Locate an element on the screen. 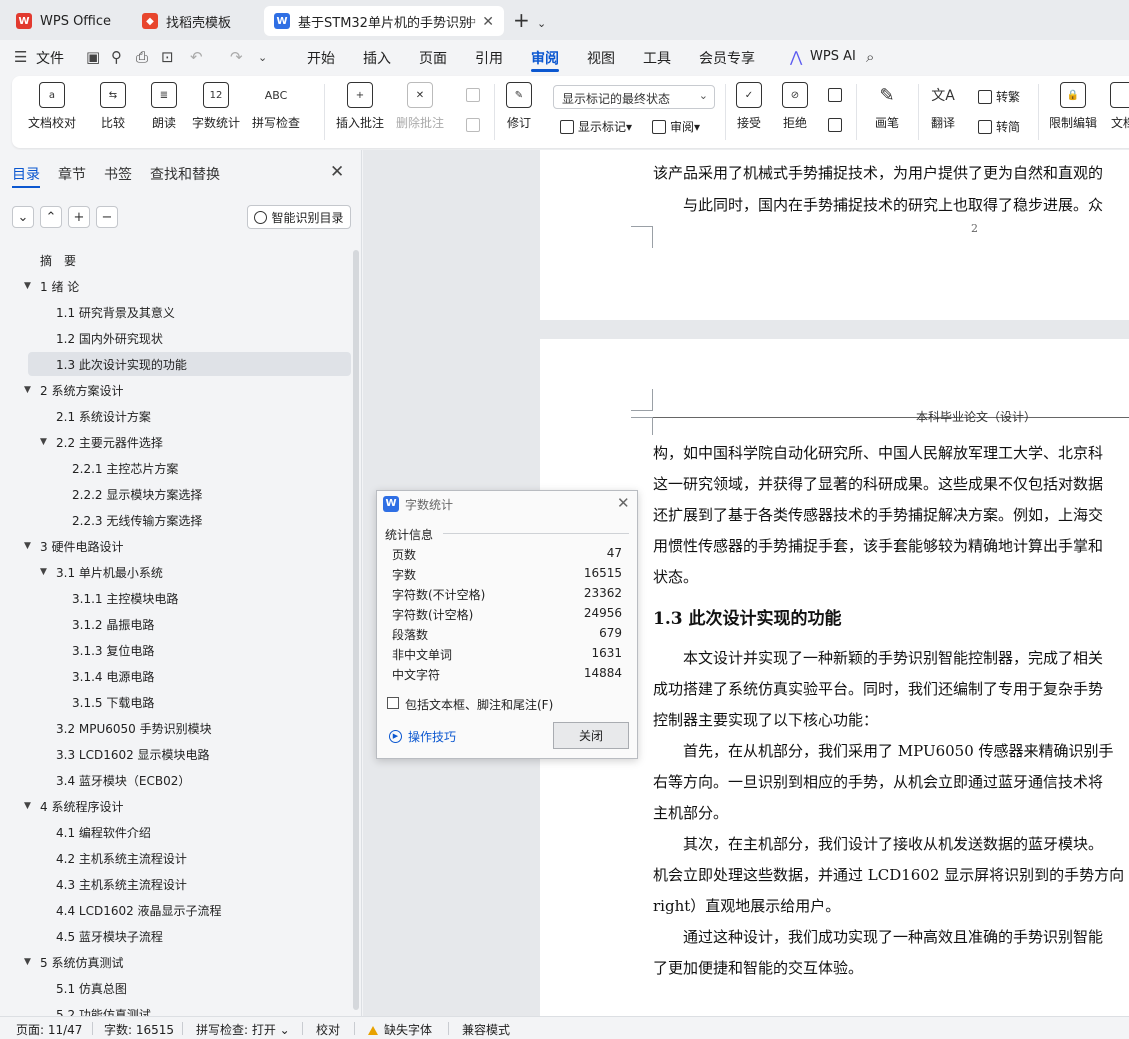 This screenshot has height=1039, width=1129. sidebar-scrollbar is located at coordinates (356, 630).